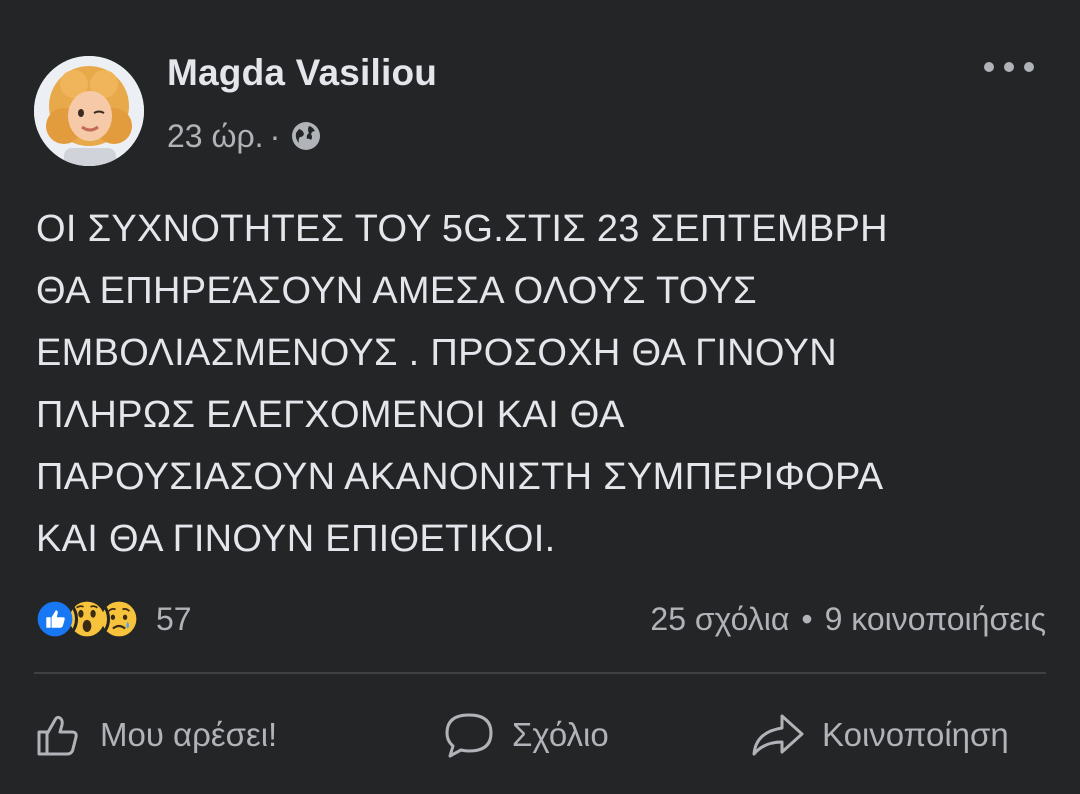 The image size is (1080, 794). I want to click on like-label: Μου αρέσει!, so click(189, 734).